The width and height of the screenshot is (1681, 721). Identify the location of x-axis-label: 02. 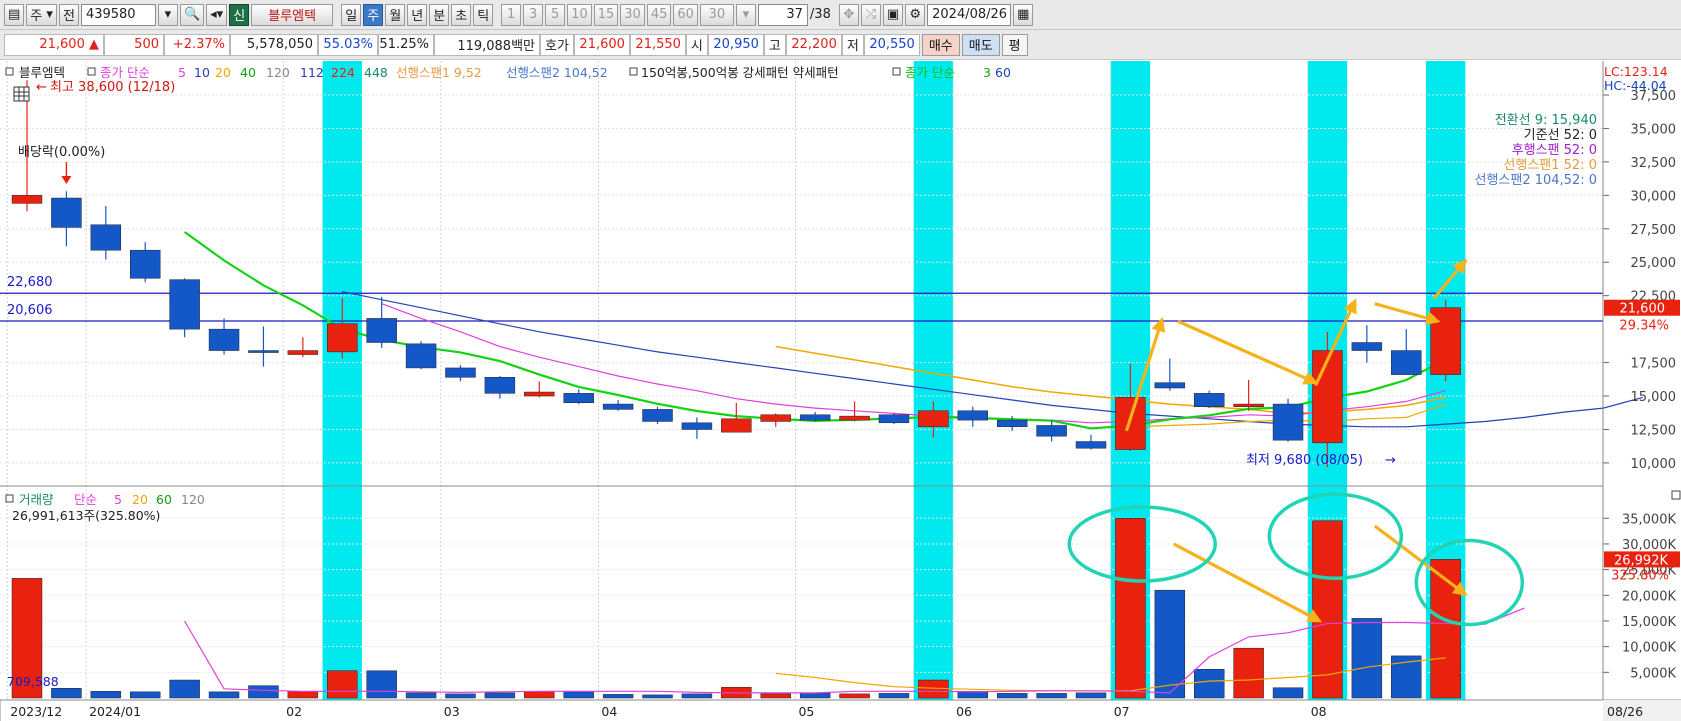
(294, 711).